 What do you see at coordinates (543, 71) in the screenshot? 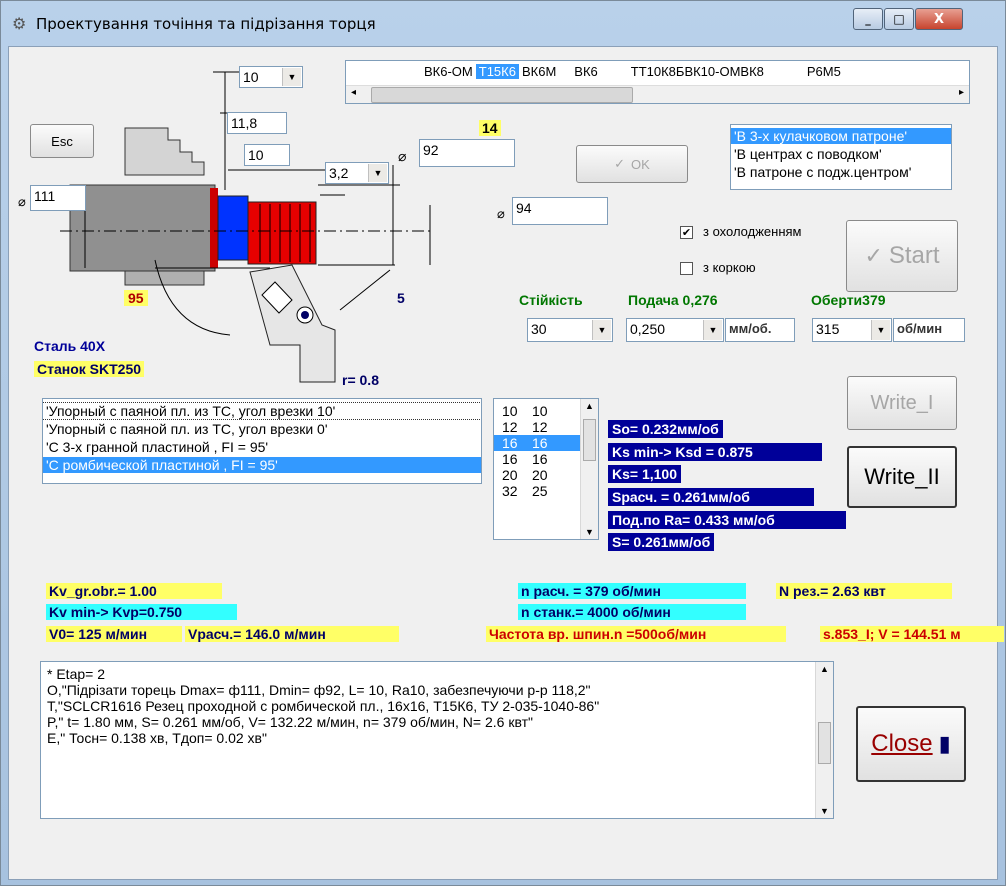
I see `material-item: ВК6М` at bounding box center [543, 71].